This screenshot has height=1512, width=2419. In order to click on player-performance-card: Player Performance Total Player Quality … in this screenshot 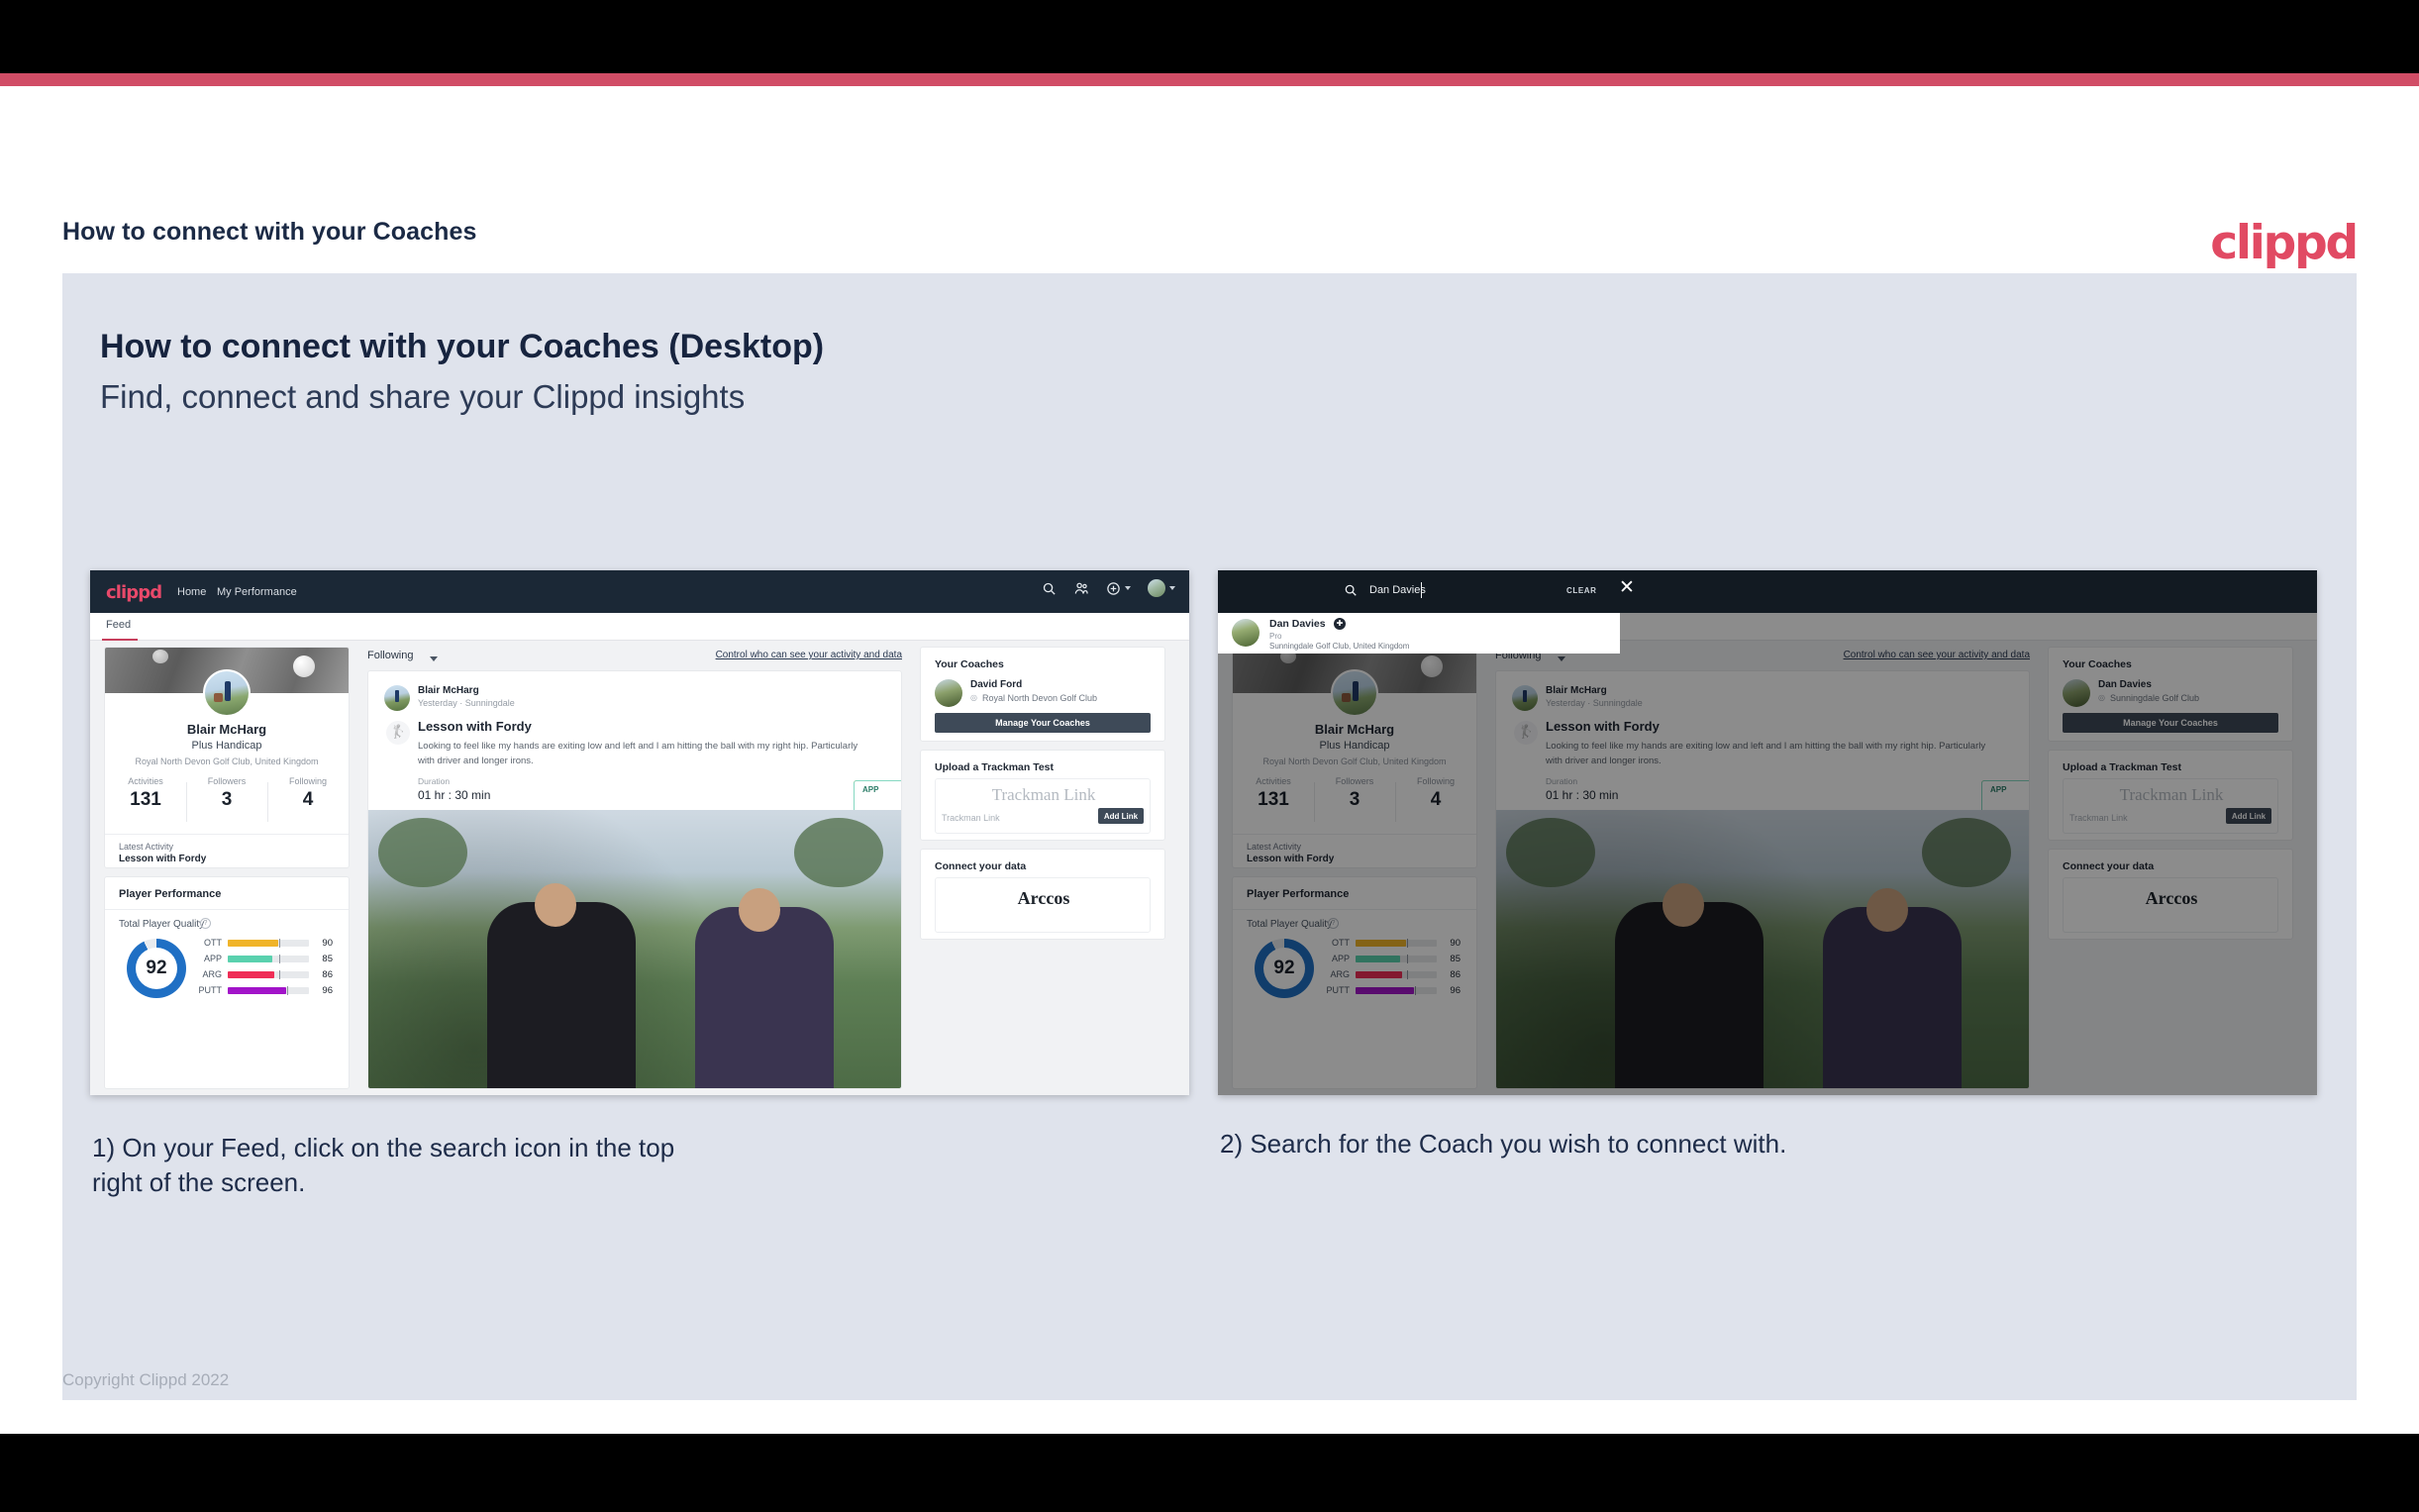, I will do `click(227, 982)`.